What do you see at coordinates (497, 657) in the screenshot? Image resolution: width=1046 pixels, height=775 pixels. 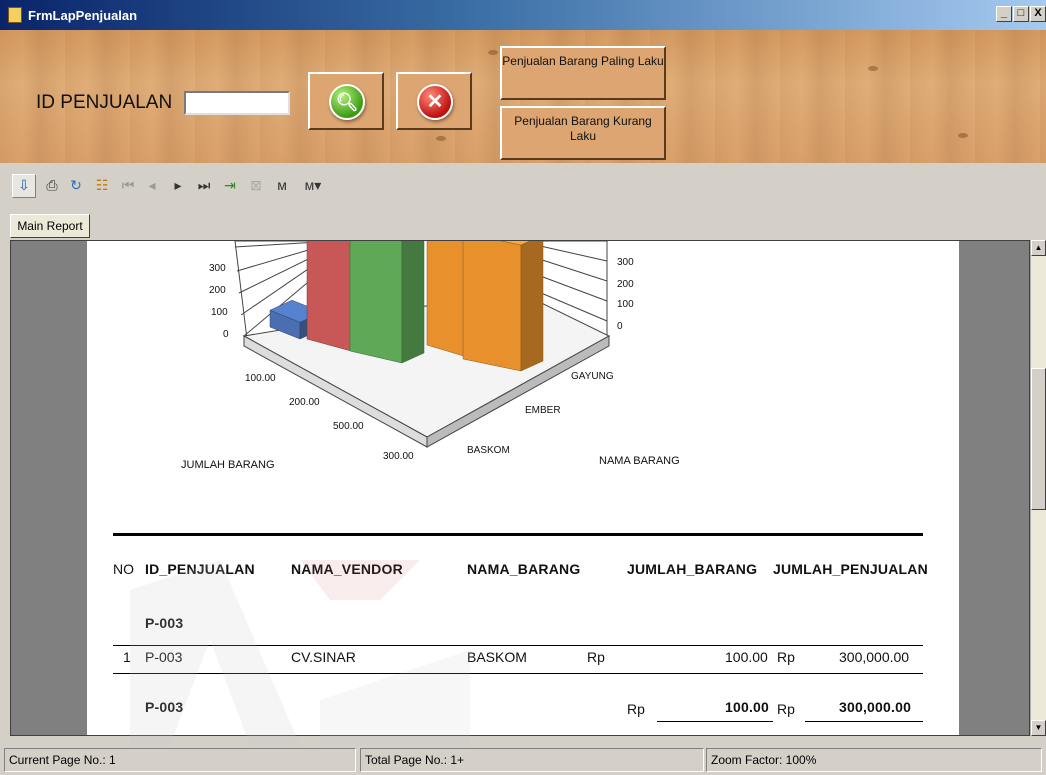 I see `row-barang: BASKOM` at bounding box center [497, 657].